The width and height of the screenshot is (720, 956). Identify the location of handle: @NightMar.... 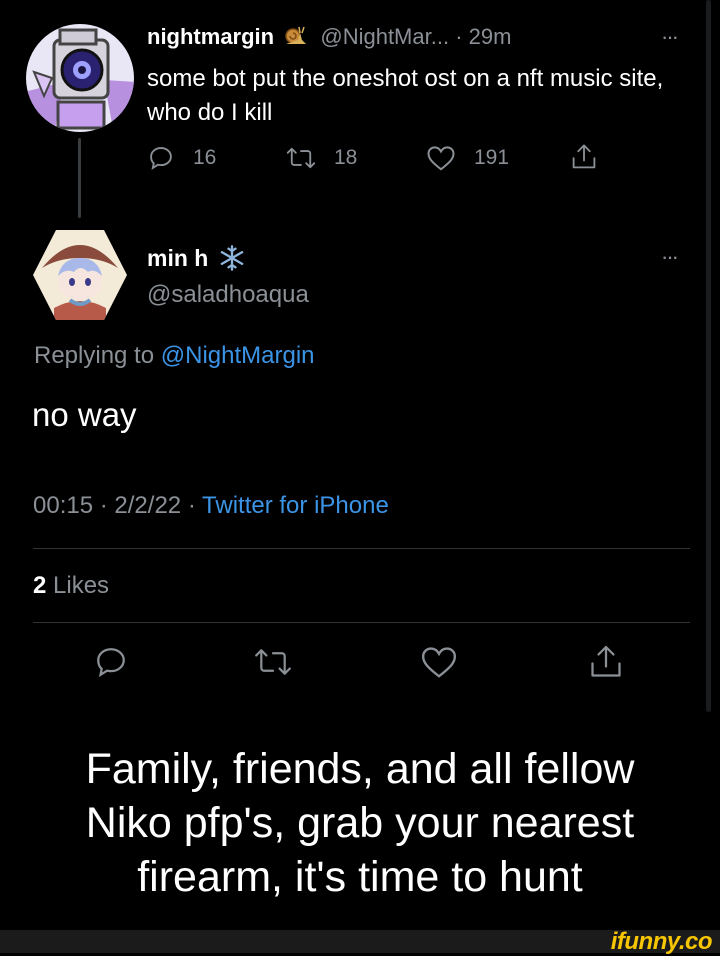
(384, 36).